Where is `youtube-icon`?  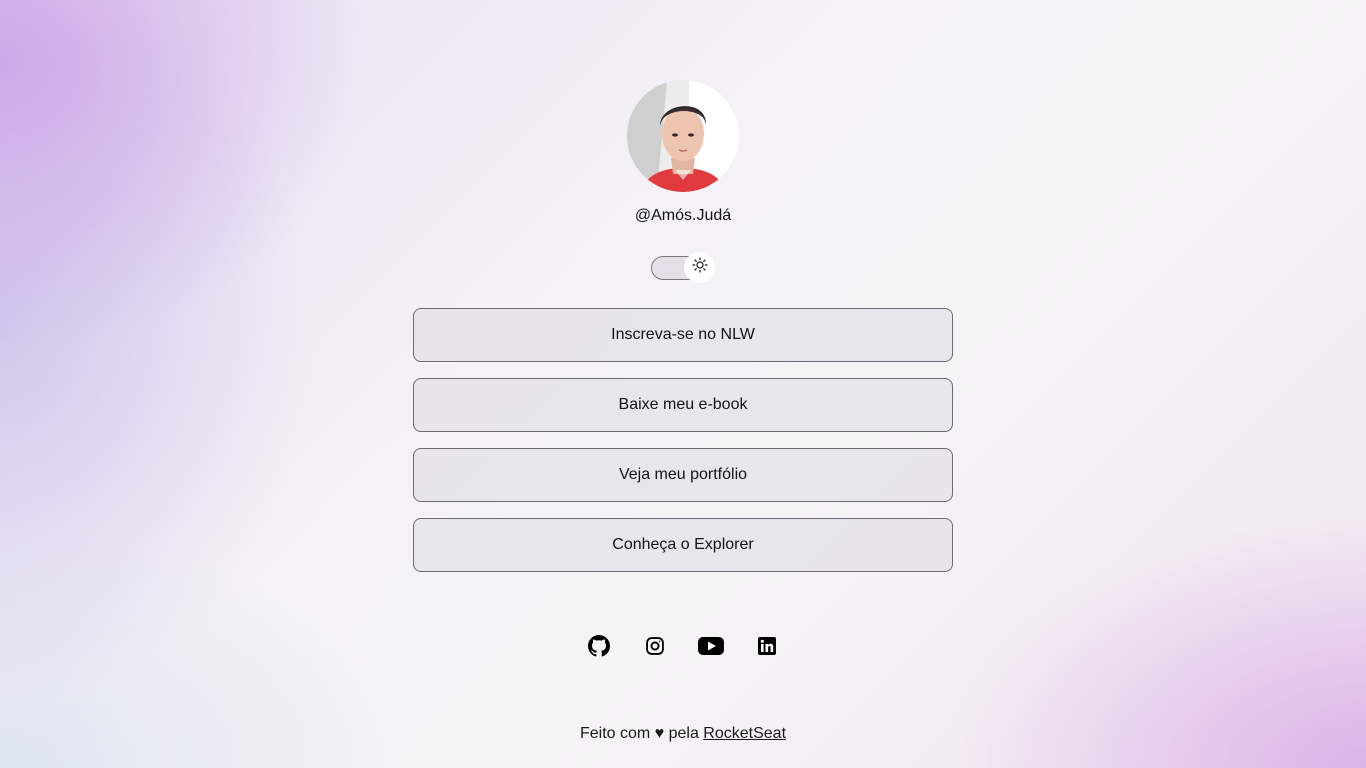 youtube-icon is located at coordinates (711, 648).